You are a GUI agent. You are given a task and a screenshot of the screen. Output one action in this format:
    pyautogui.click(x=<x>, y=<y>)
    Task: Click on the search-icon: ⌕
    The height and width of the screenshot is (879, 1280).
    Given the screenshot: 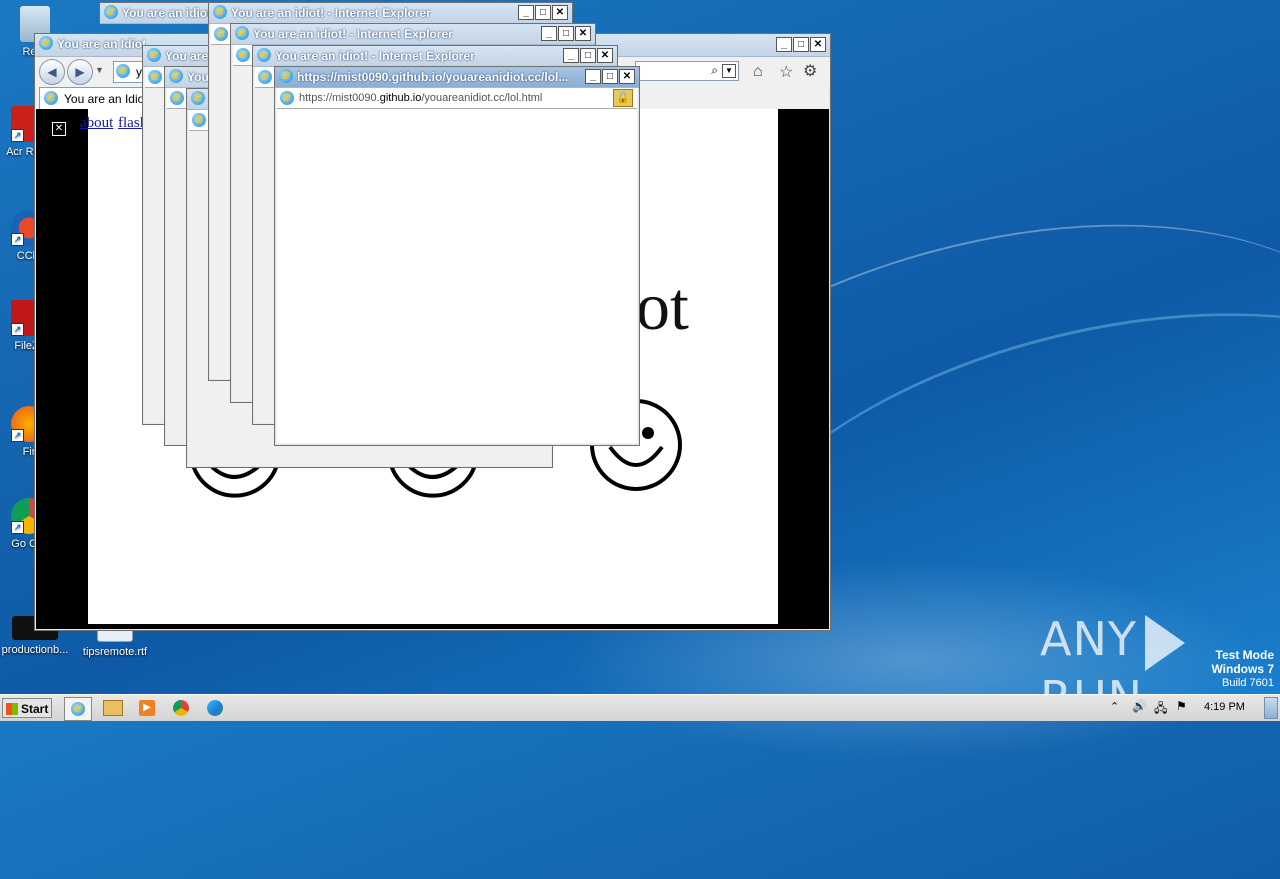 What is the action you would take?
    pyautogui.click(x=714, y=70)
    